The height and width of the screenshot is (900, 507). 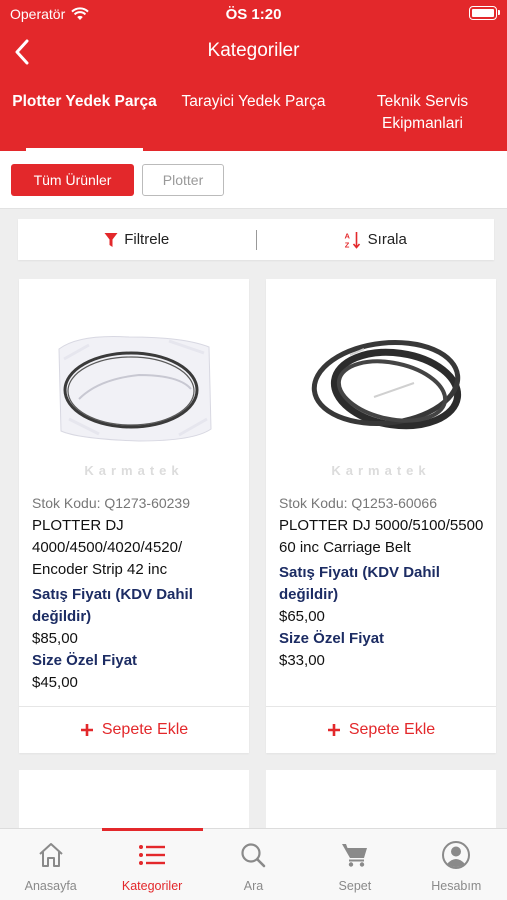 I want to click on tab-teknik-servis-ekipmanlari: Teknik Servis Ekipmanlari, so click(x=422, y=117).